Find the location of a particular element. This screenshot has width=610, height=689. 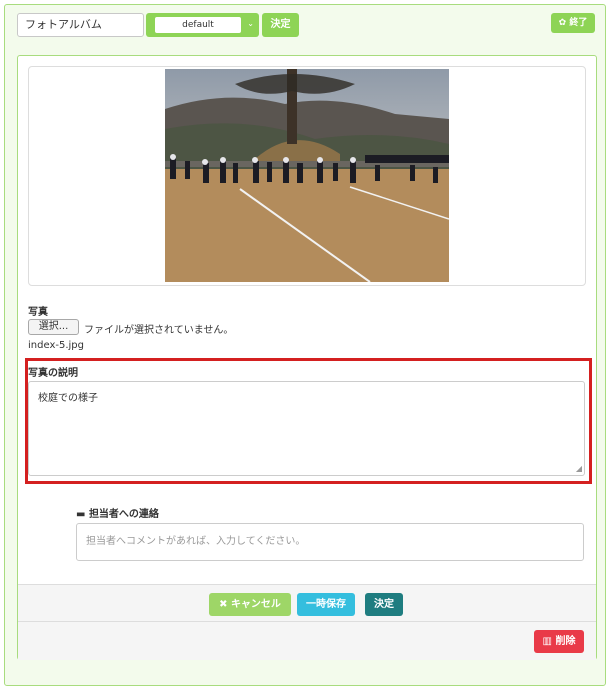

delete-button: ▥ 削除 is located at coordinates (559, 641).